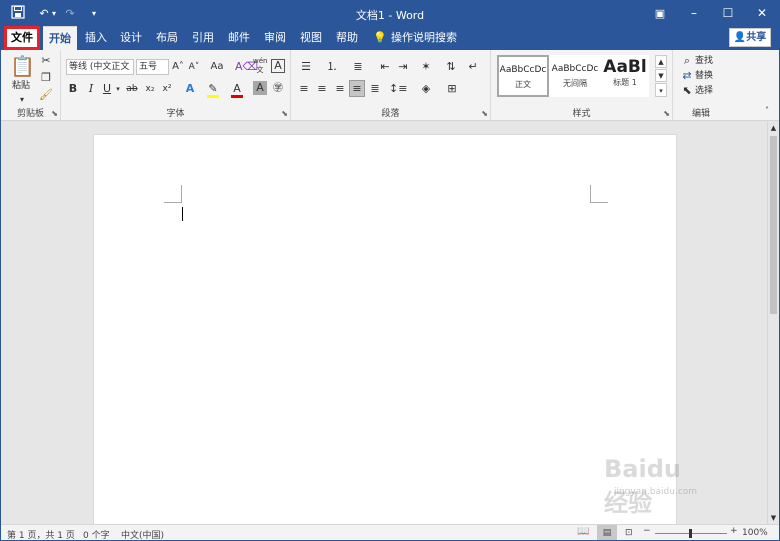  Describe the element at coordinates (661, 61) in the screenshot. I see `styles-scroll-up-icon: ▲` at that location.